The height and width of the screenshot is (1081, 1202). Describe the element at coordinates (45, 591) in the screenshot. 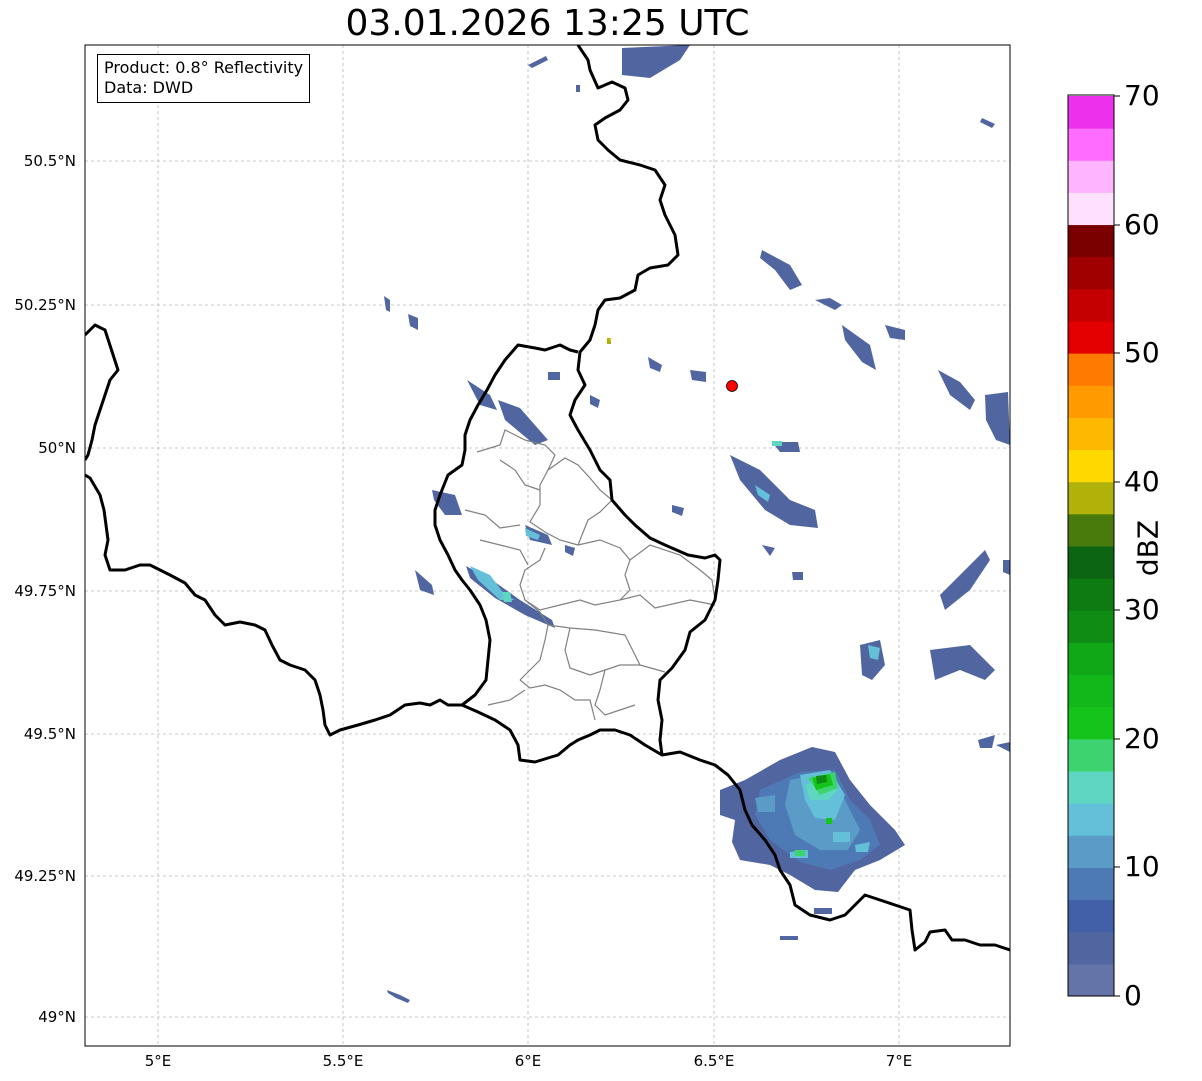

I see `lat-label: 49.75°N` at that location.